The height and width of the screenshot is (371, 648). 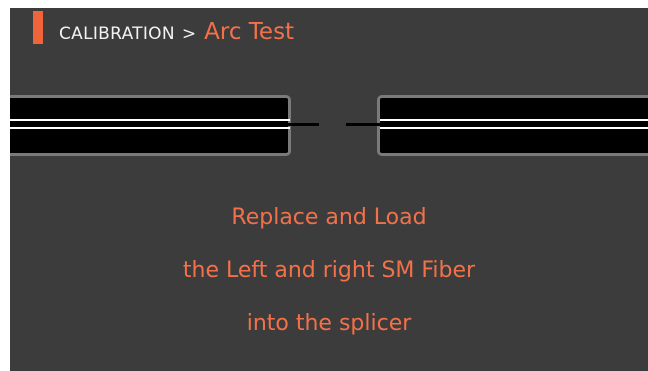 I want to click on breadcrumb-parent: CALIBRATION, so click(x=117, y=34).